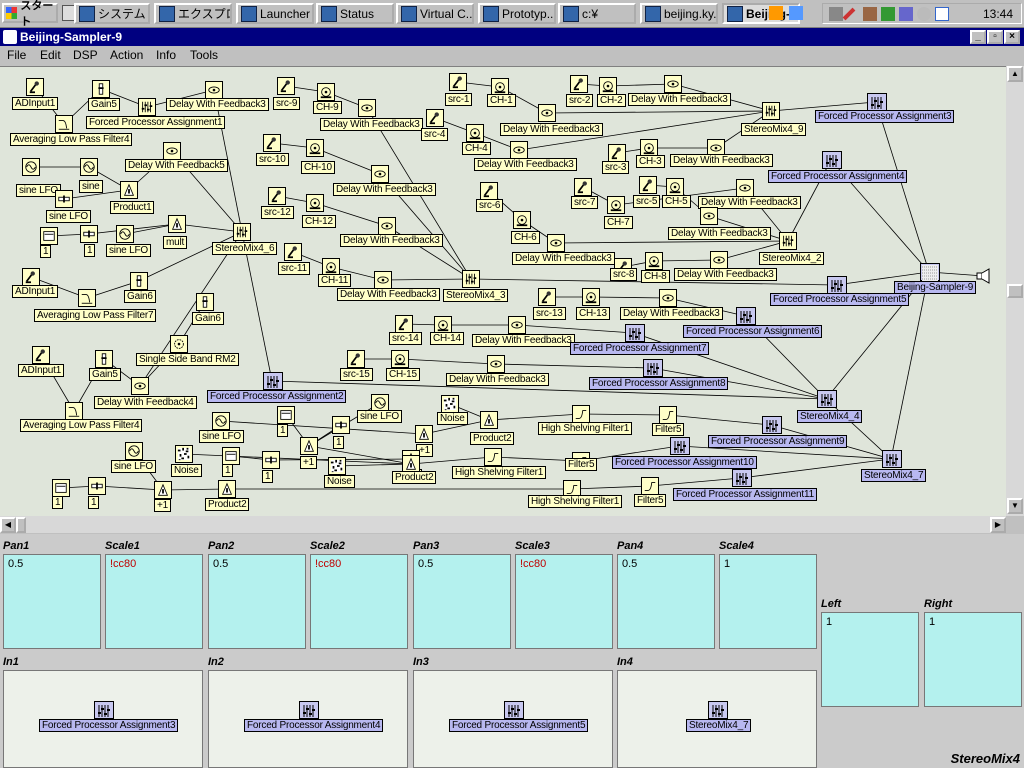 Image resolution: width=1024 pixels, height=768 pixels. I want to click on speaker-icon, so click(984, 276).